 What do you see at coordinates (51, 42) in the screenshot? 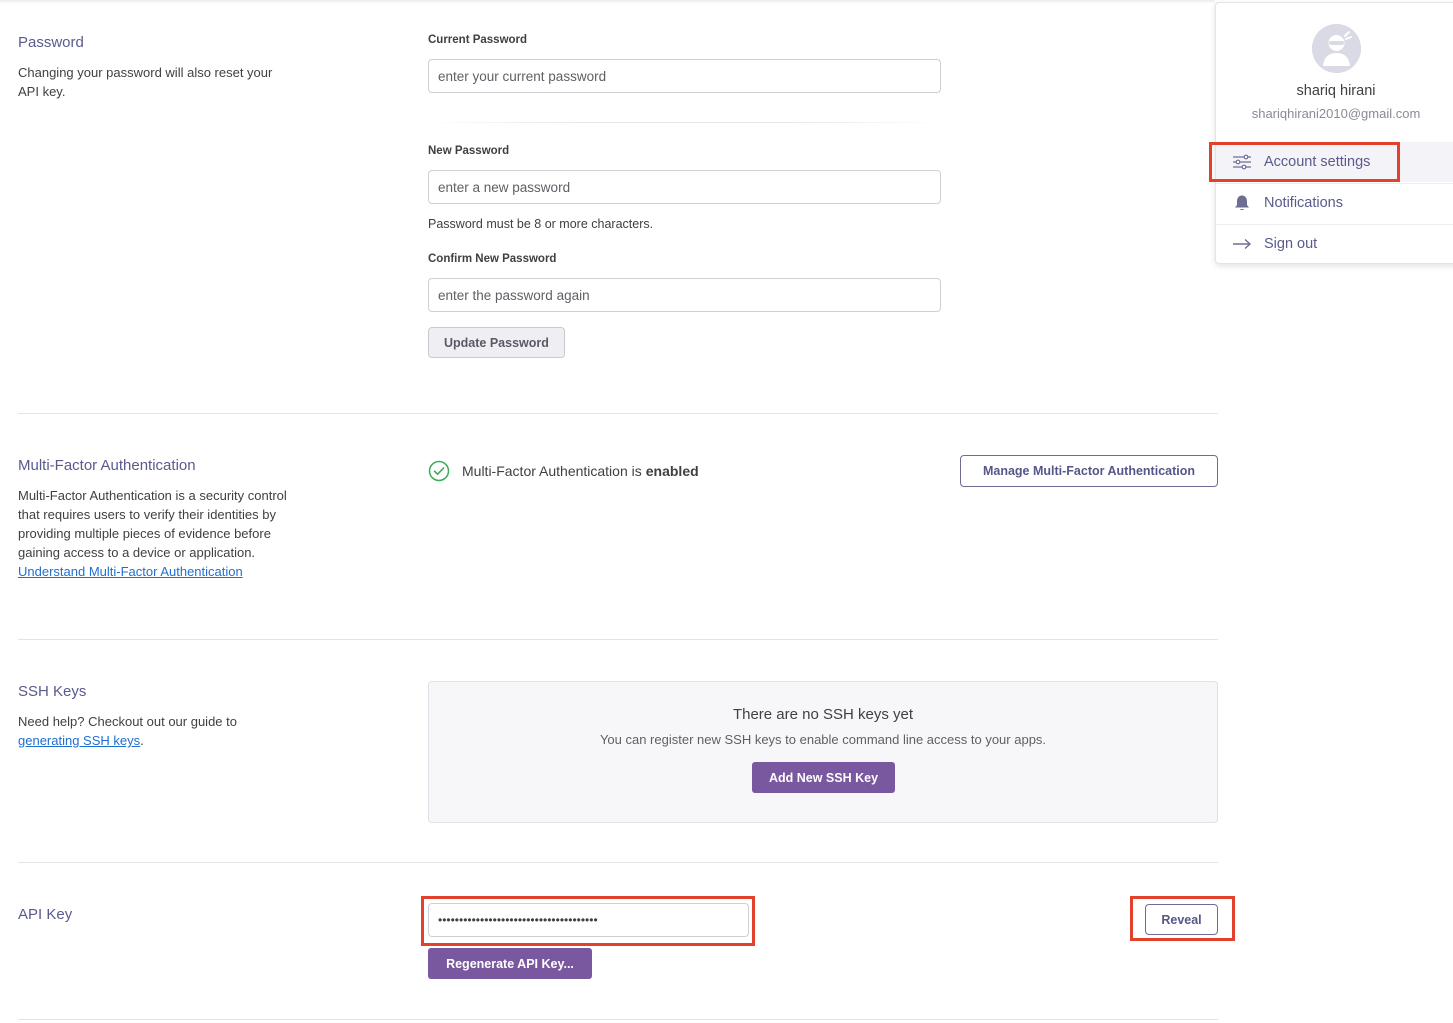
I see `password-title: Password` at bounding box center [51, 42].